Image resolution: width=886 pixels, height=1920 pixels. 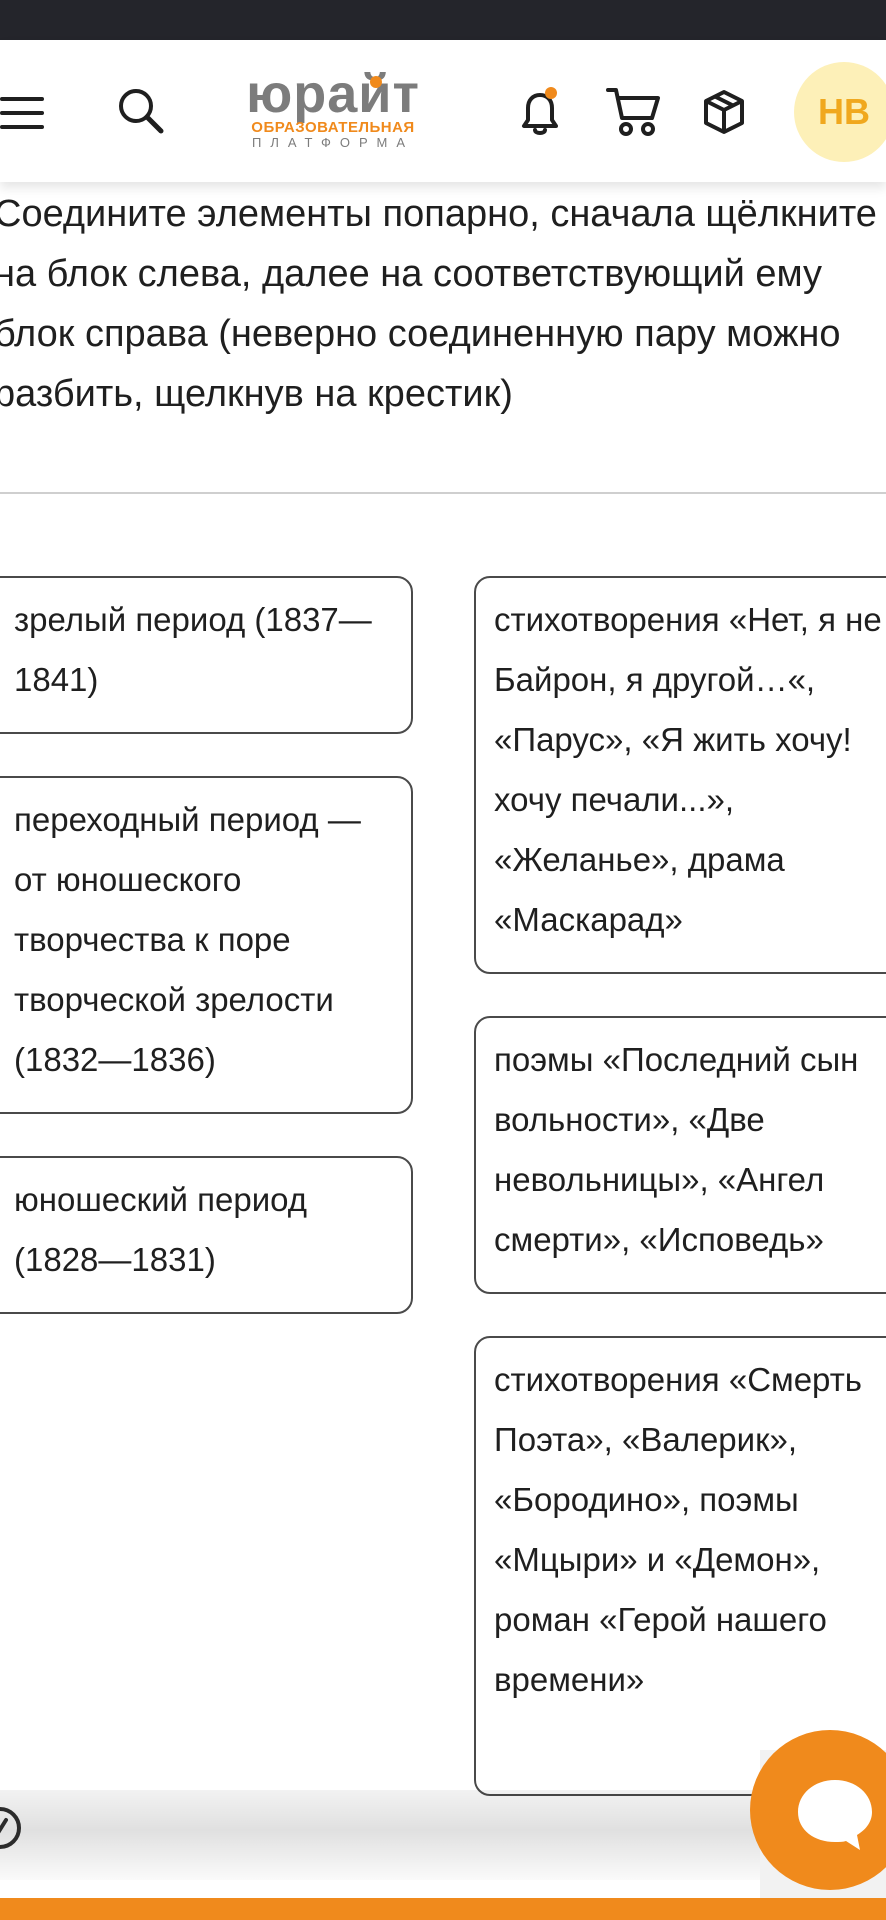 What do you see at coordinates (376, 82) in the screenshot?
I see `logo-accent-dot` at bounding box center [376, 82].